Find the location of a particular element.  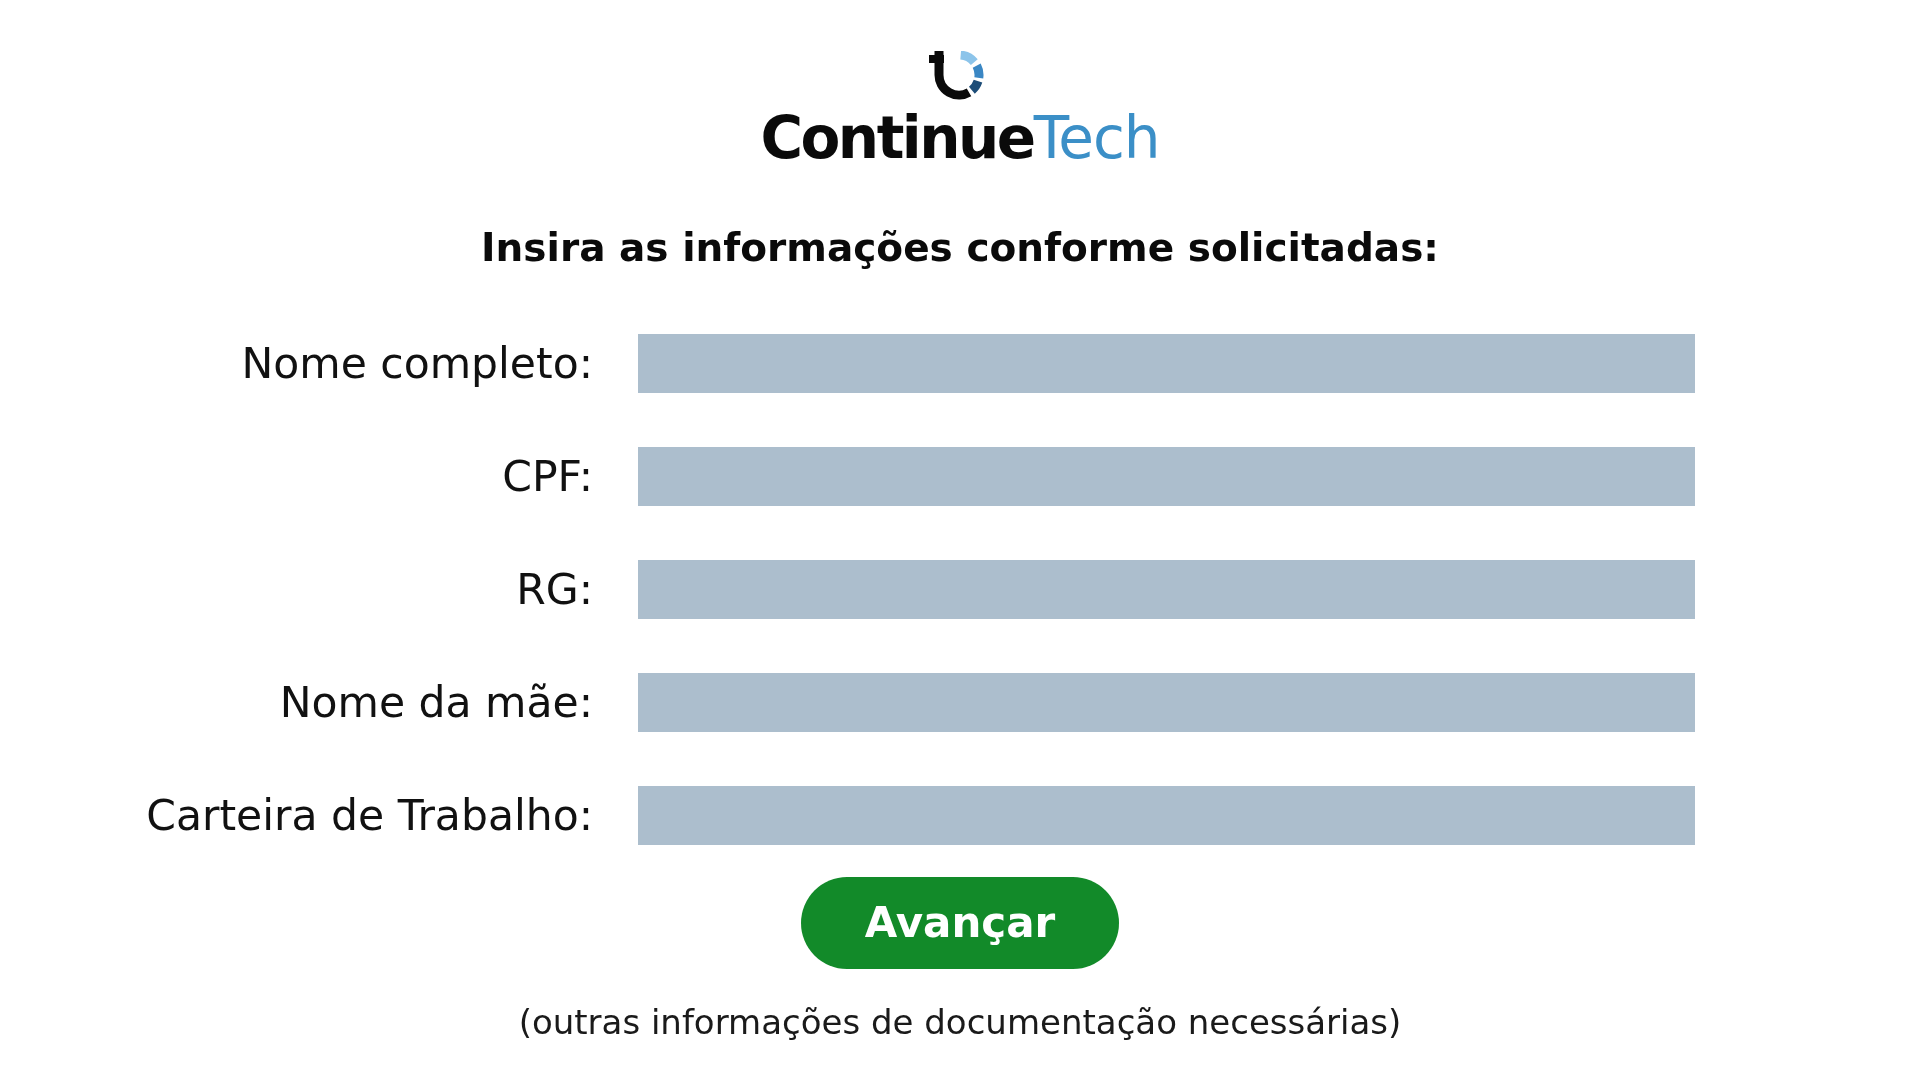

field-label: Nome completo: is located at coordinates (417, 363).